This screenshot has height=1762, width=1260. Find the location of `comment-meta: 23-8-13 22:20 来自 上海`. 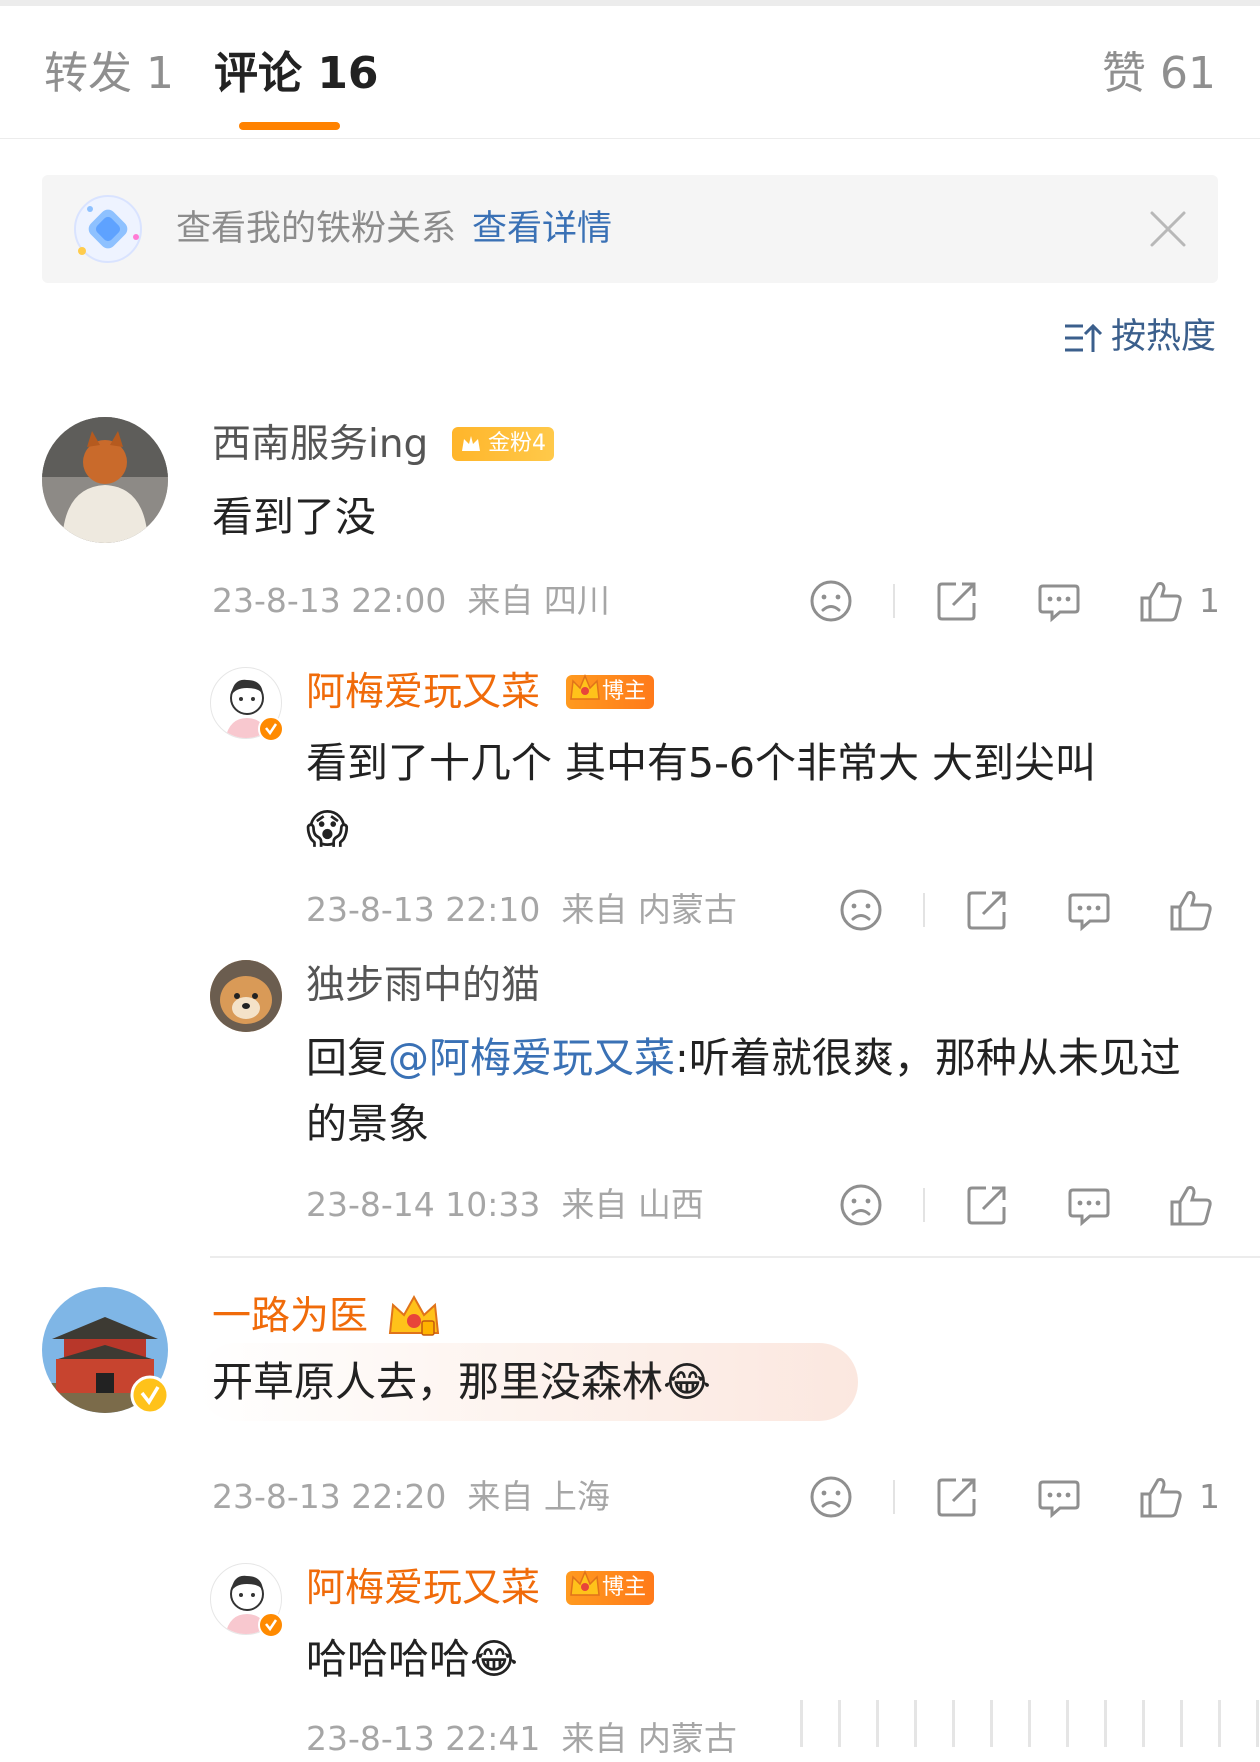

comment-meta: 23-8-13 22:20 来自 上海 is located at coordinates (411, 1497).